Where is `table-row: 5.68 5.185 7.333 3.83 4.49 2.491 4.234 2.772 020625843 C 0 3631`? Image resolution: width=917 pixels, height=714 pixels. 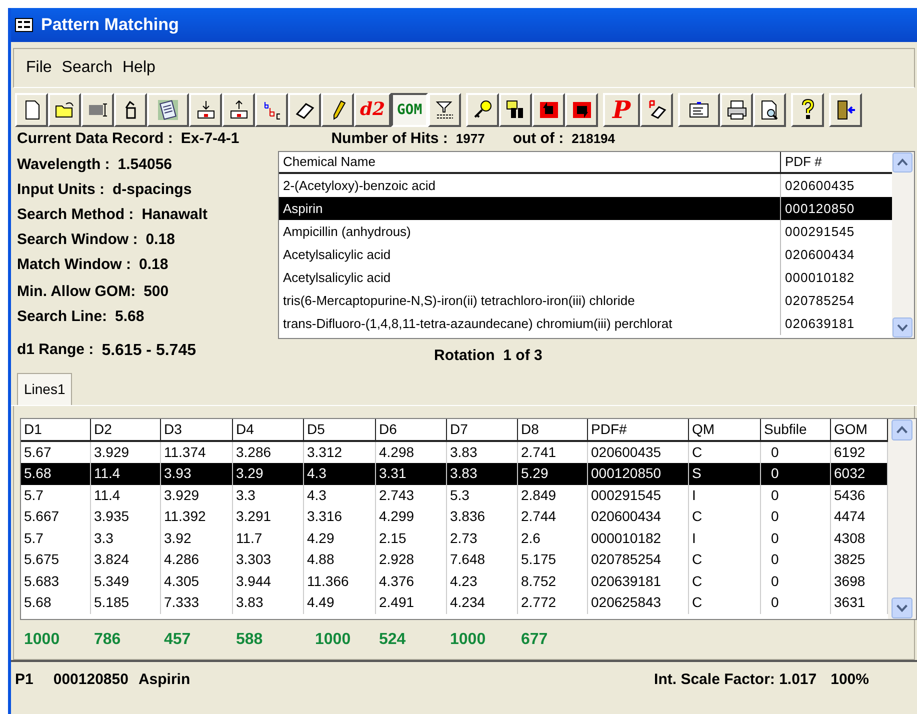 table-row: 5.68 5.185 7.333 3.83 4.49 2.491 4.234 2.772 020625843 C 0 3631 is located at coordinates (454, 603).